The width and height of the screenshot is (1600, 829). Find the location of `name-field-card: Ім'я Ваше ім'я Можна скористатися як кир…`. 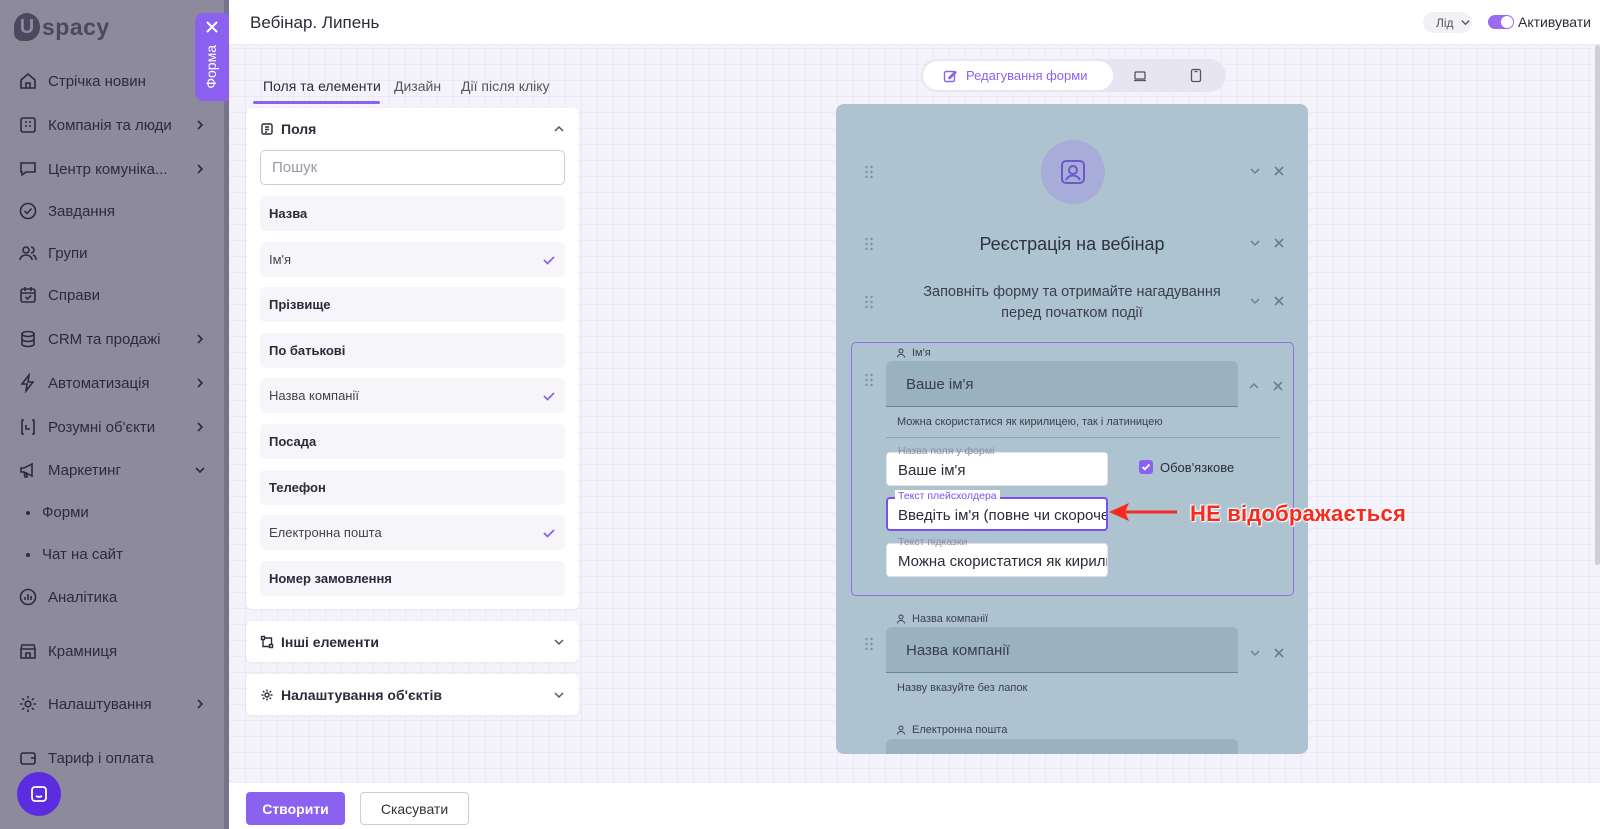

name-field-card: Ім'я Ваше ім'я Можна скористатися як кир… is located at coordinates (1072, 469).